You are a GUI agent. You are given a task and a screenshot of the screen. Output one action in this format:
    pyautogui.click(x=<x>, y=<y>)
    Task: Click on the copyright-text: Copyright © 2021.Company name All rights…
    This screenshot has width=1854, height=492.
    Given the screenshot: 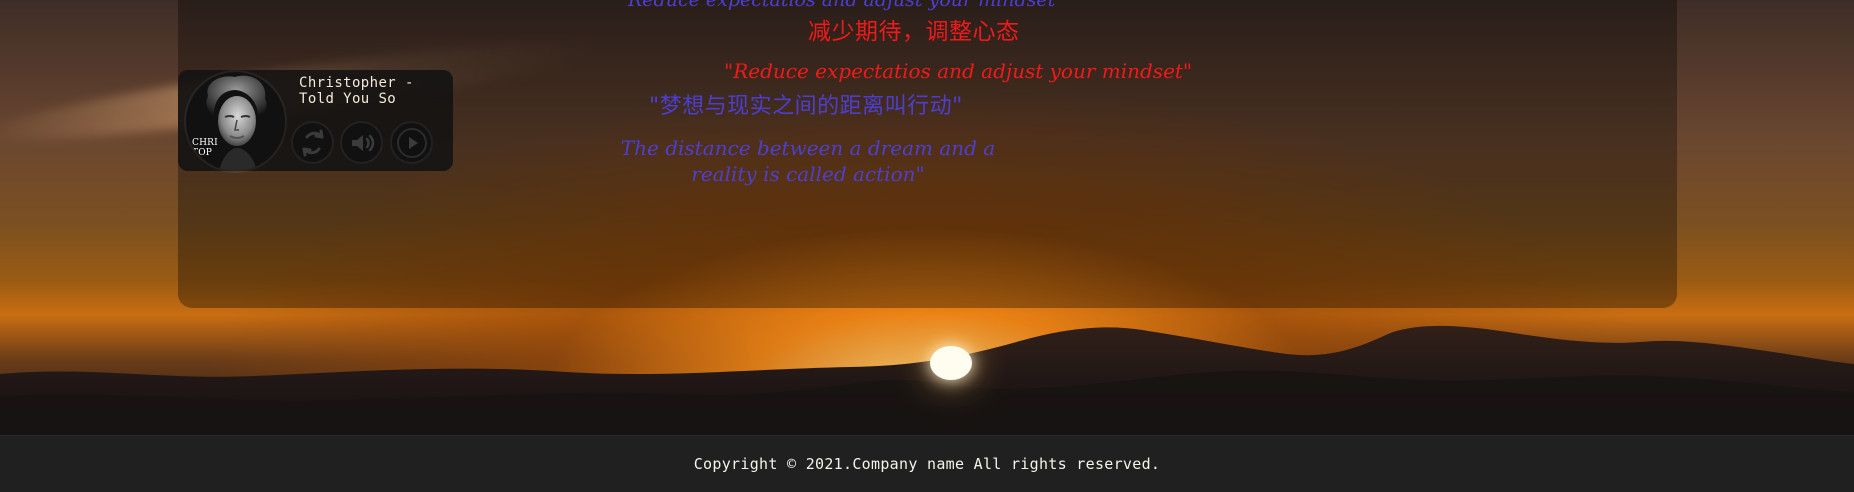 What is the action you would take?
    pyautogui.click(x=927, y=464)
    